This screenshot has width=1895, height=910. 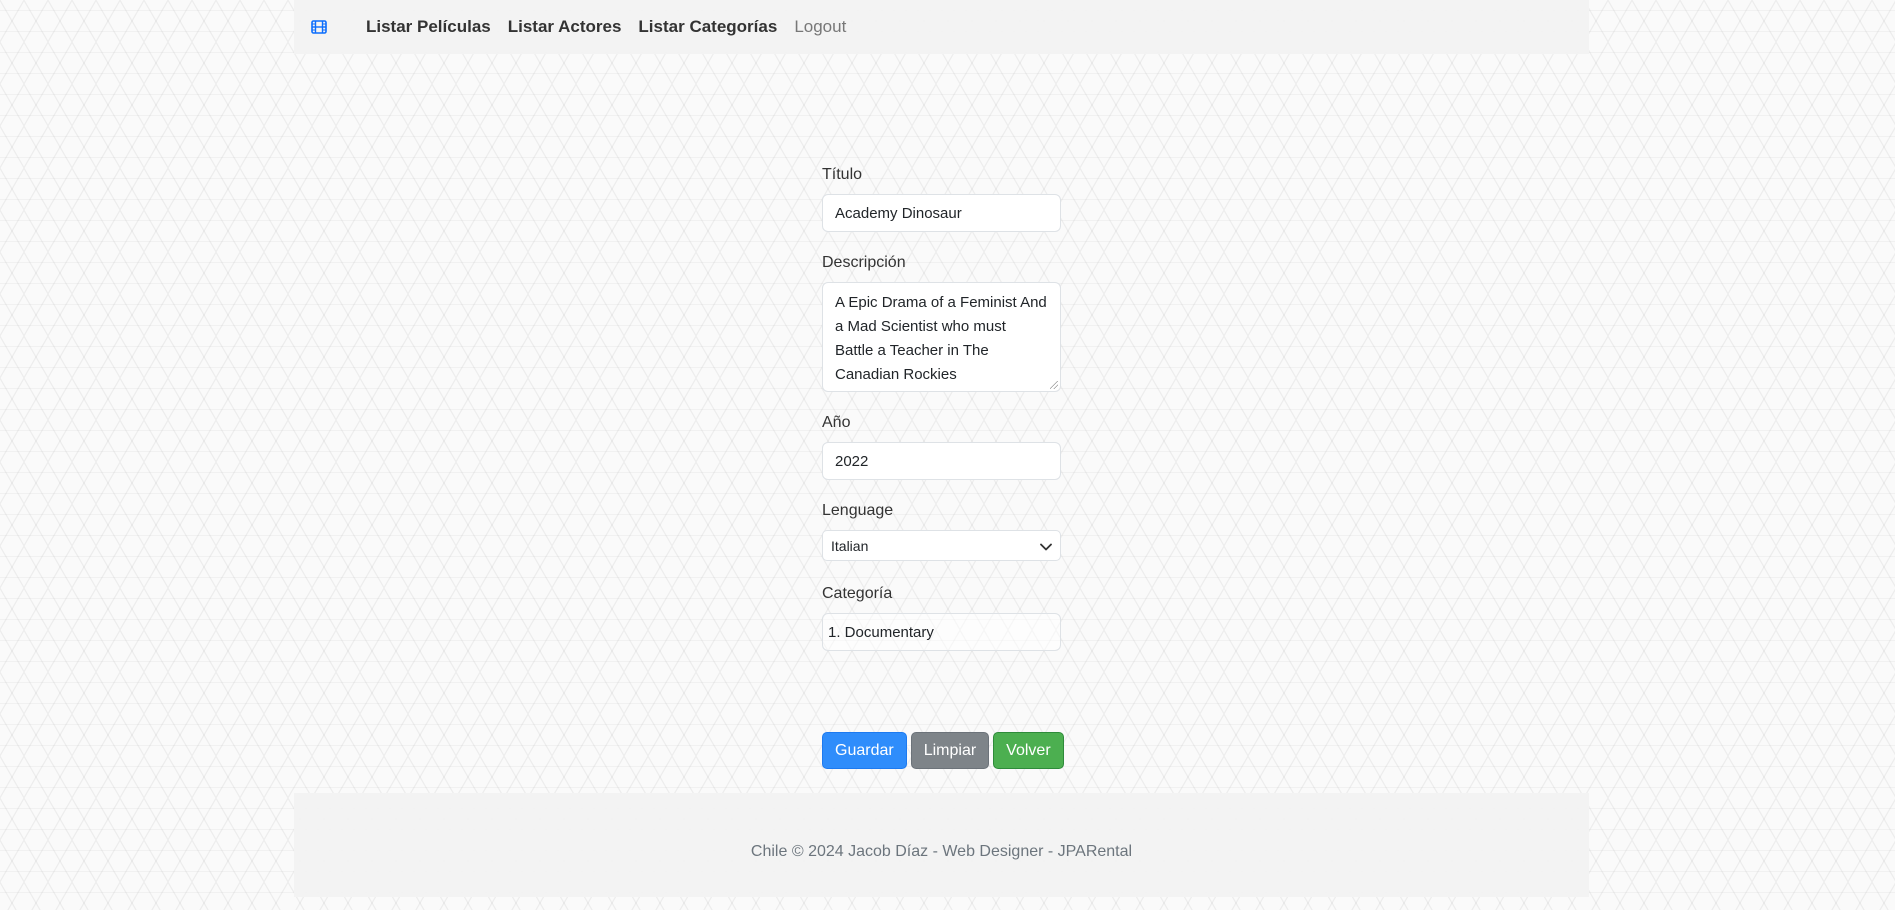 I want to click on nav-link-listar-peliculas: Listar Películas, so click(x=428, y=27).